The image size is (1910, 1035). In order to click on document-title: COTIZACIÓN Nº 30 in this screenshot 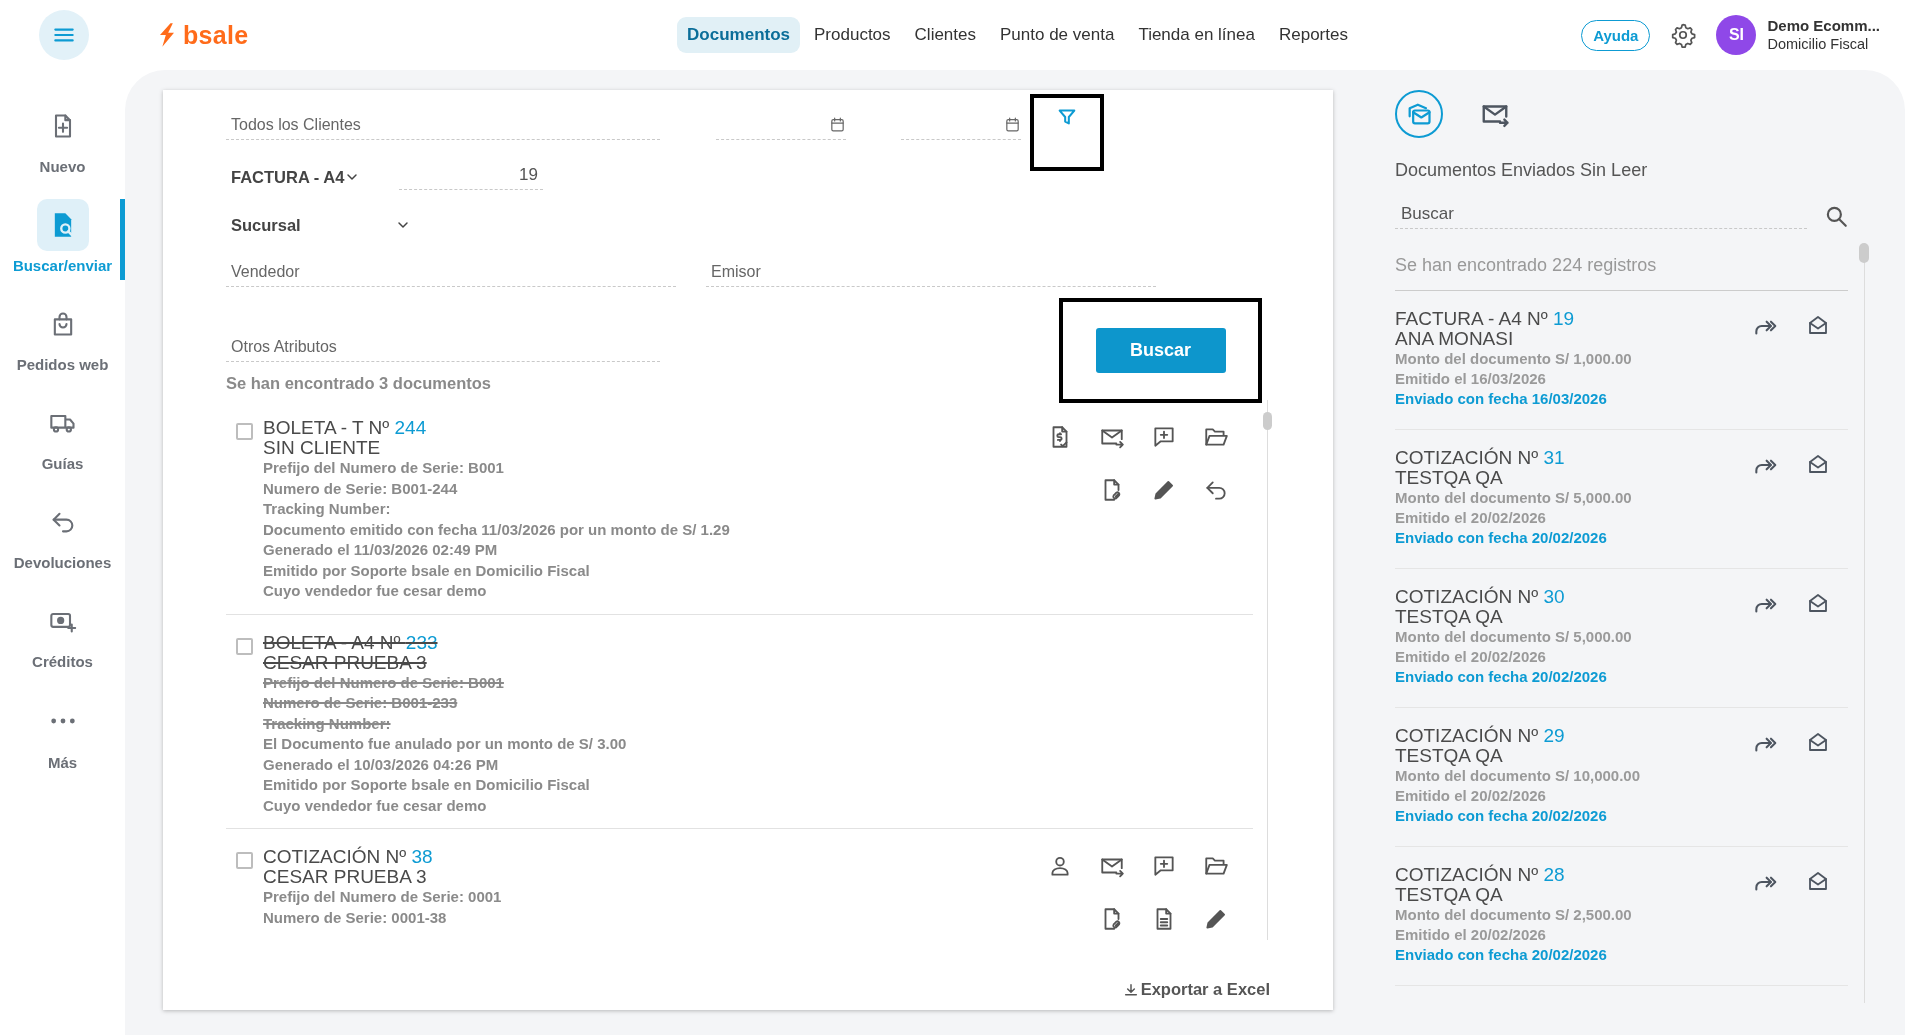, I will do `click(1573, 597)`.